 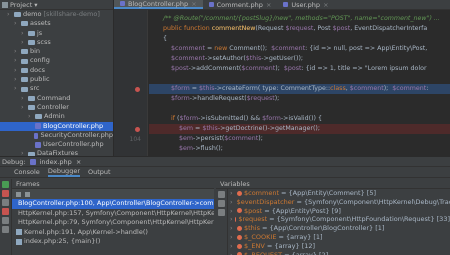 I want to click on debug-tab-console: Console, so click(x=27, y=172).